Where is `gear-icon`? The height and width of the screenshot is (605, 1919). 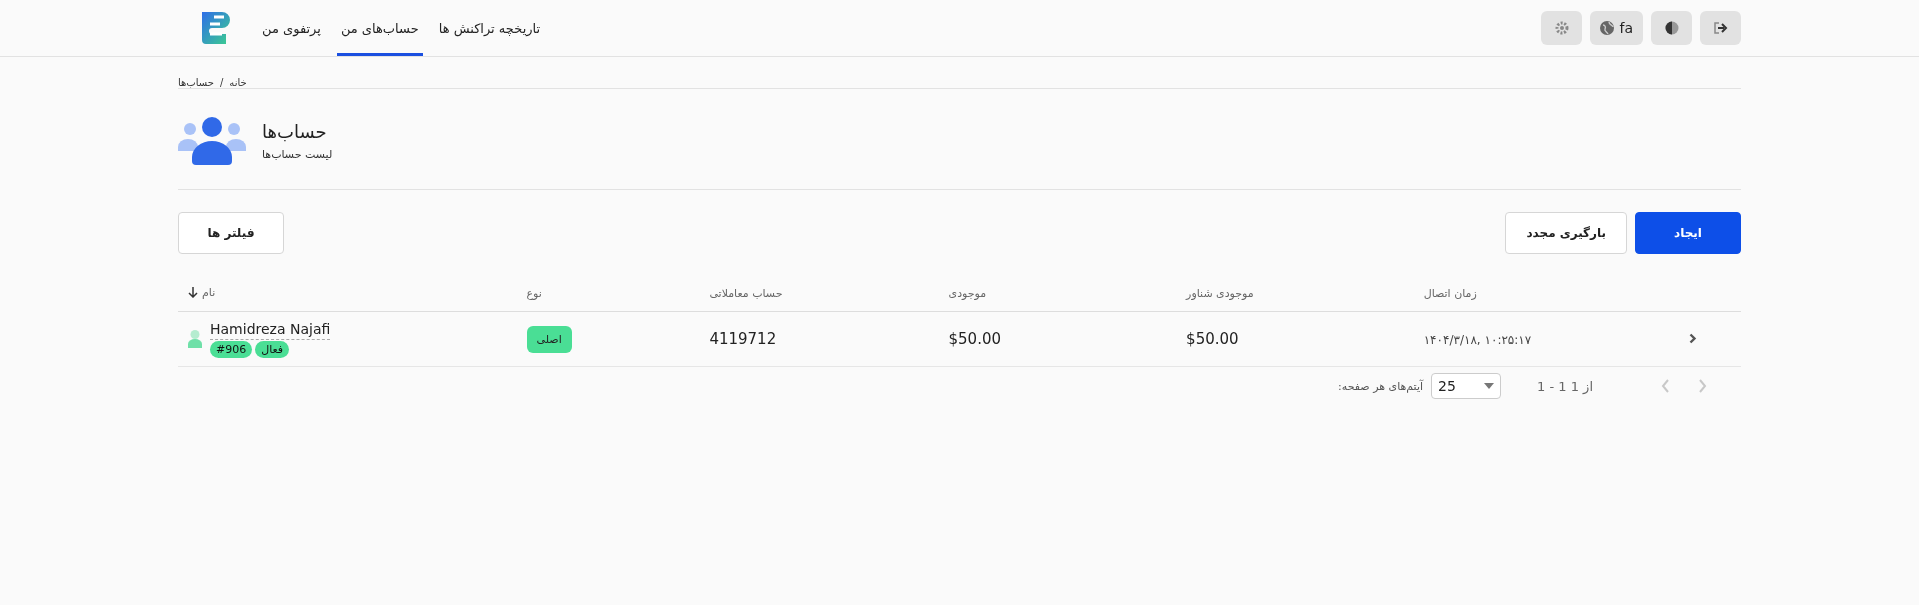 gear-icon is located at coordinates (1562, 28).